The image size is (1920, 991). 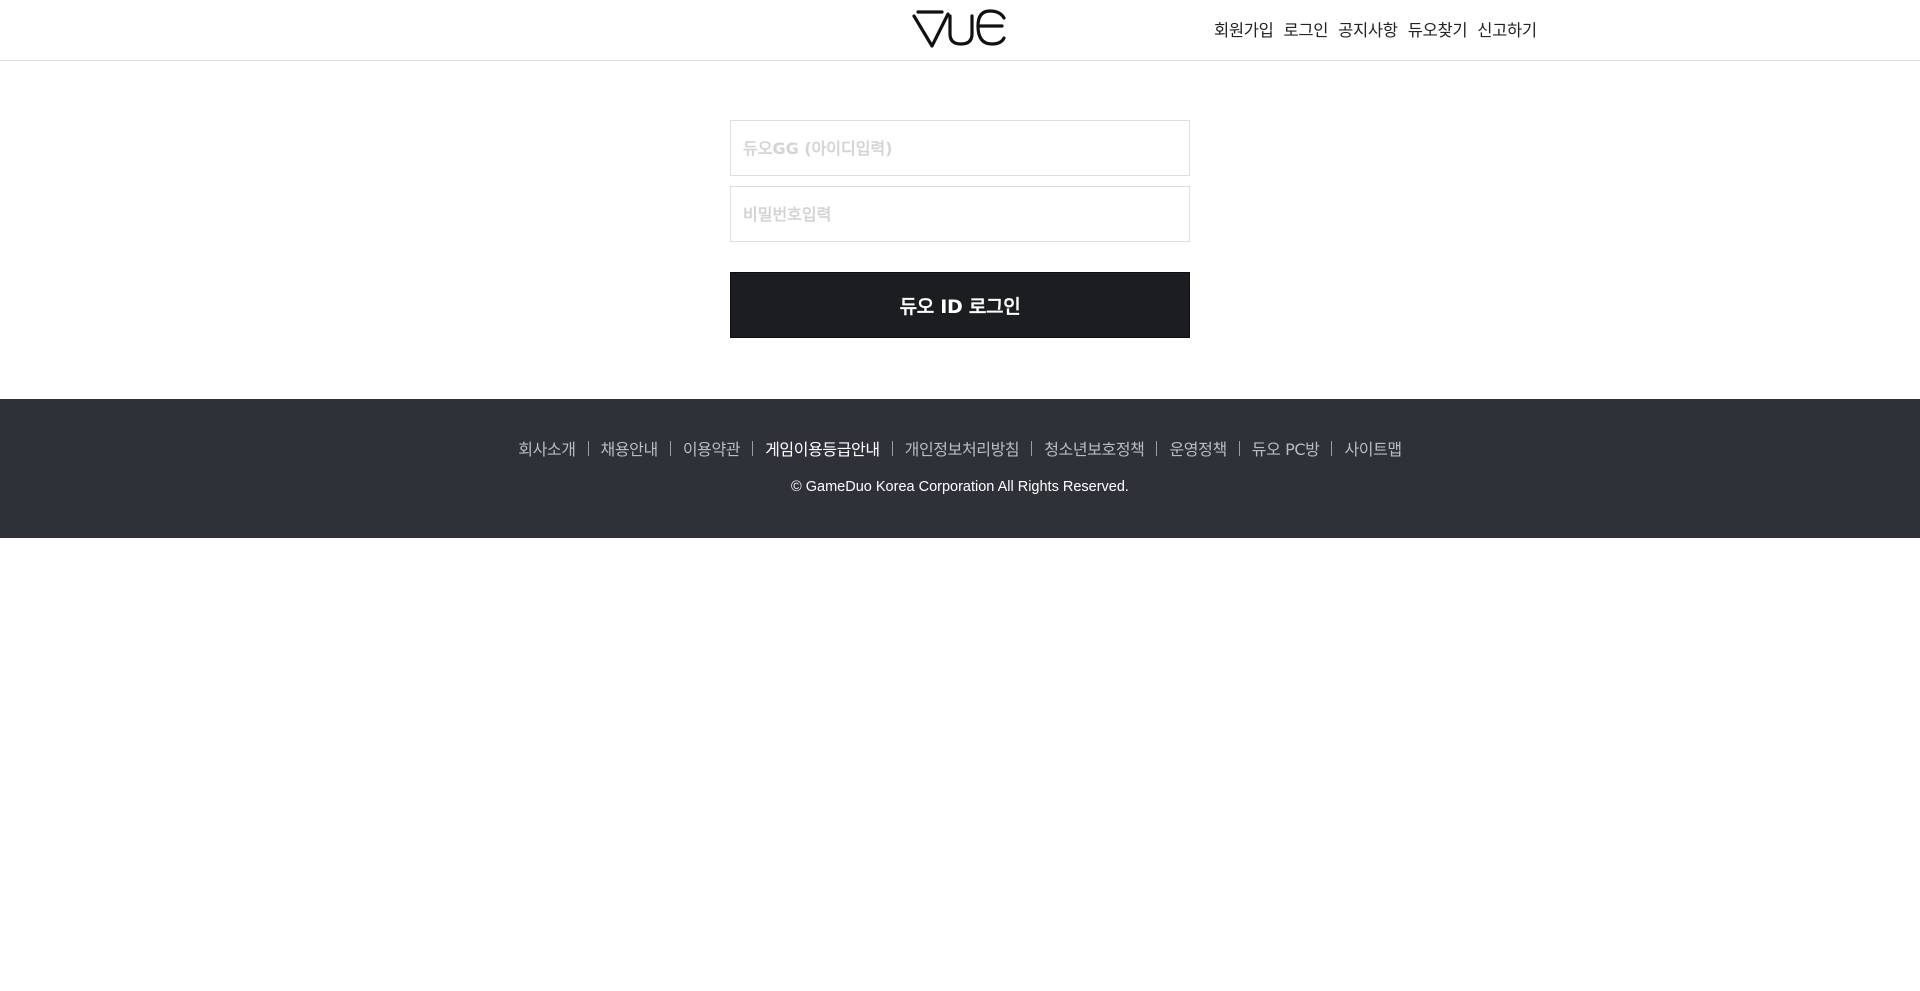 What do you see at coordinates (1438, 29) in the screenshot?
I see `nav-find-duo-link: 듀오찾기` at bounding box center [1438, 29].